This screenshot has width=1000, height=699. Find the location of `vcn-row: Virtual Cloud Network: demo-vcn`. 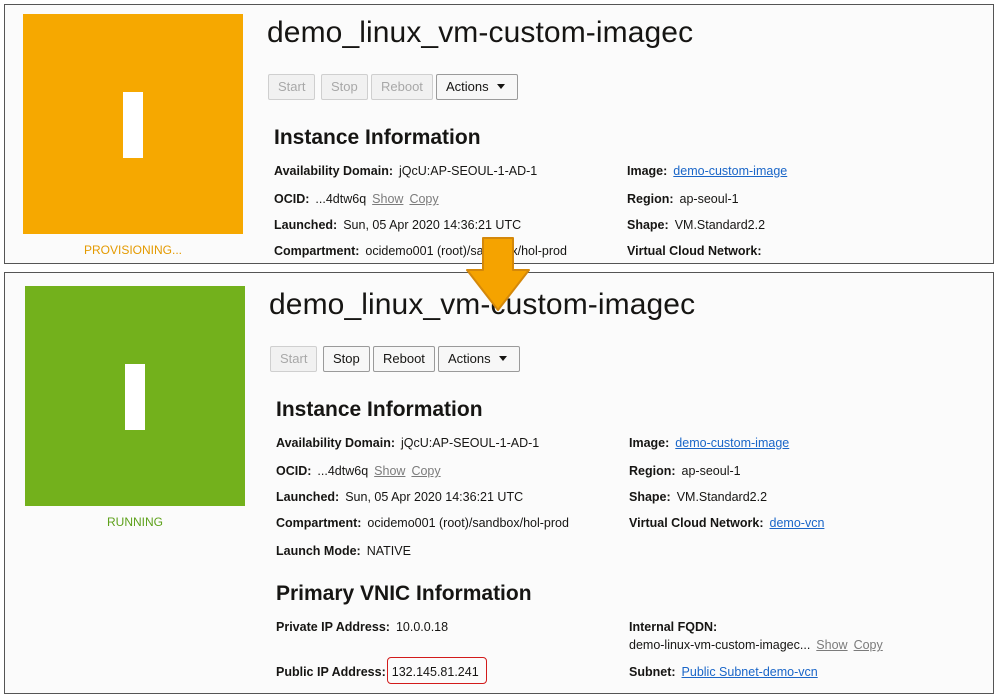

vcn-row: Virtual Cloud Network: demo-vcn is located at coordinates (726, 523).